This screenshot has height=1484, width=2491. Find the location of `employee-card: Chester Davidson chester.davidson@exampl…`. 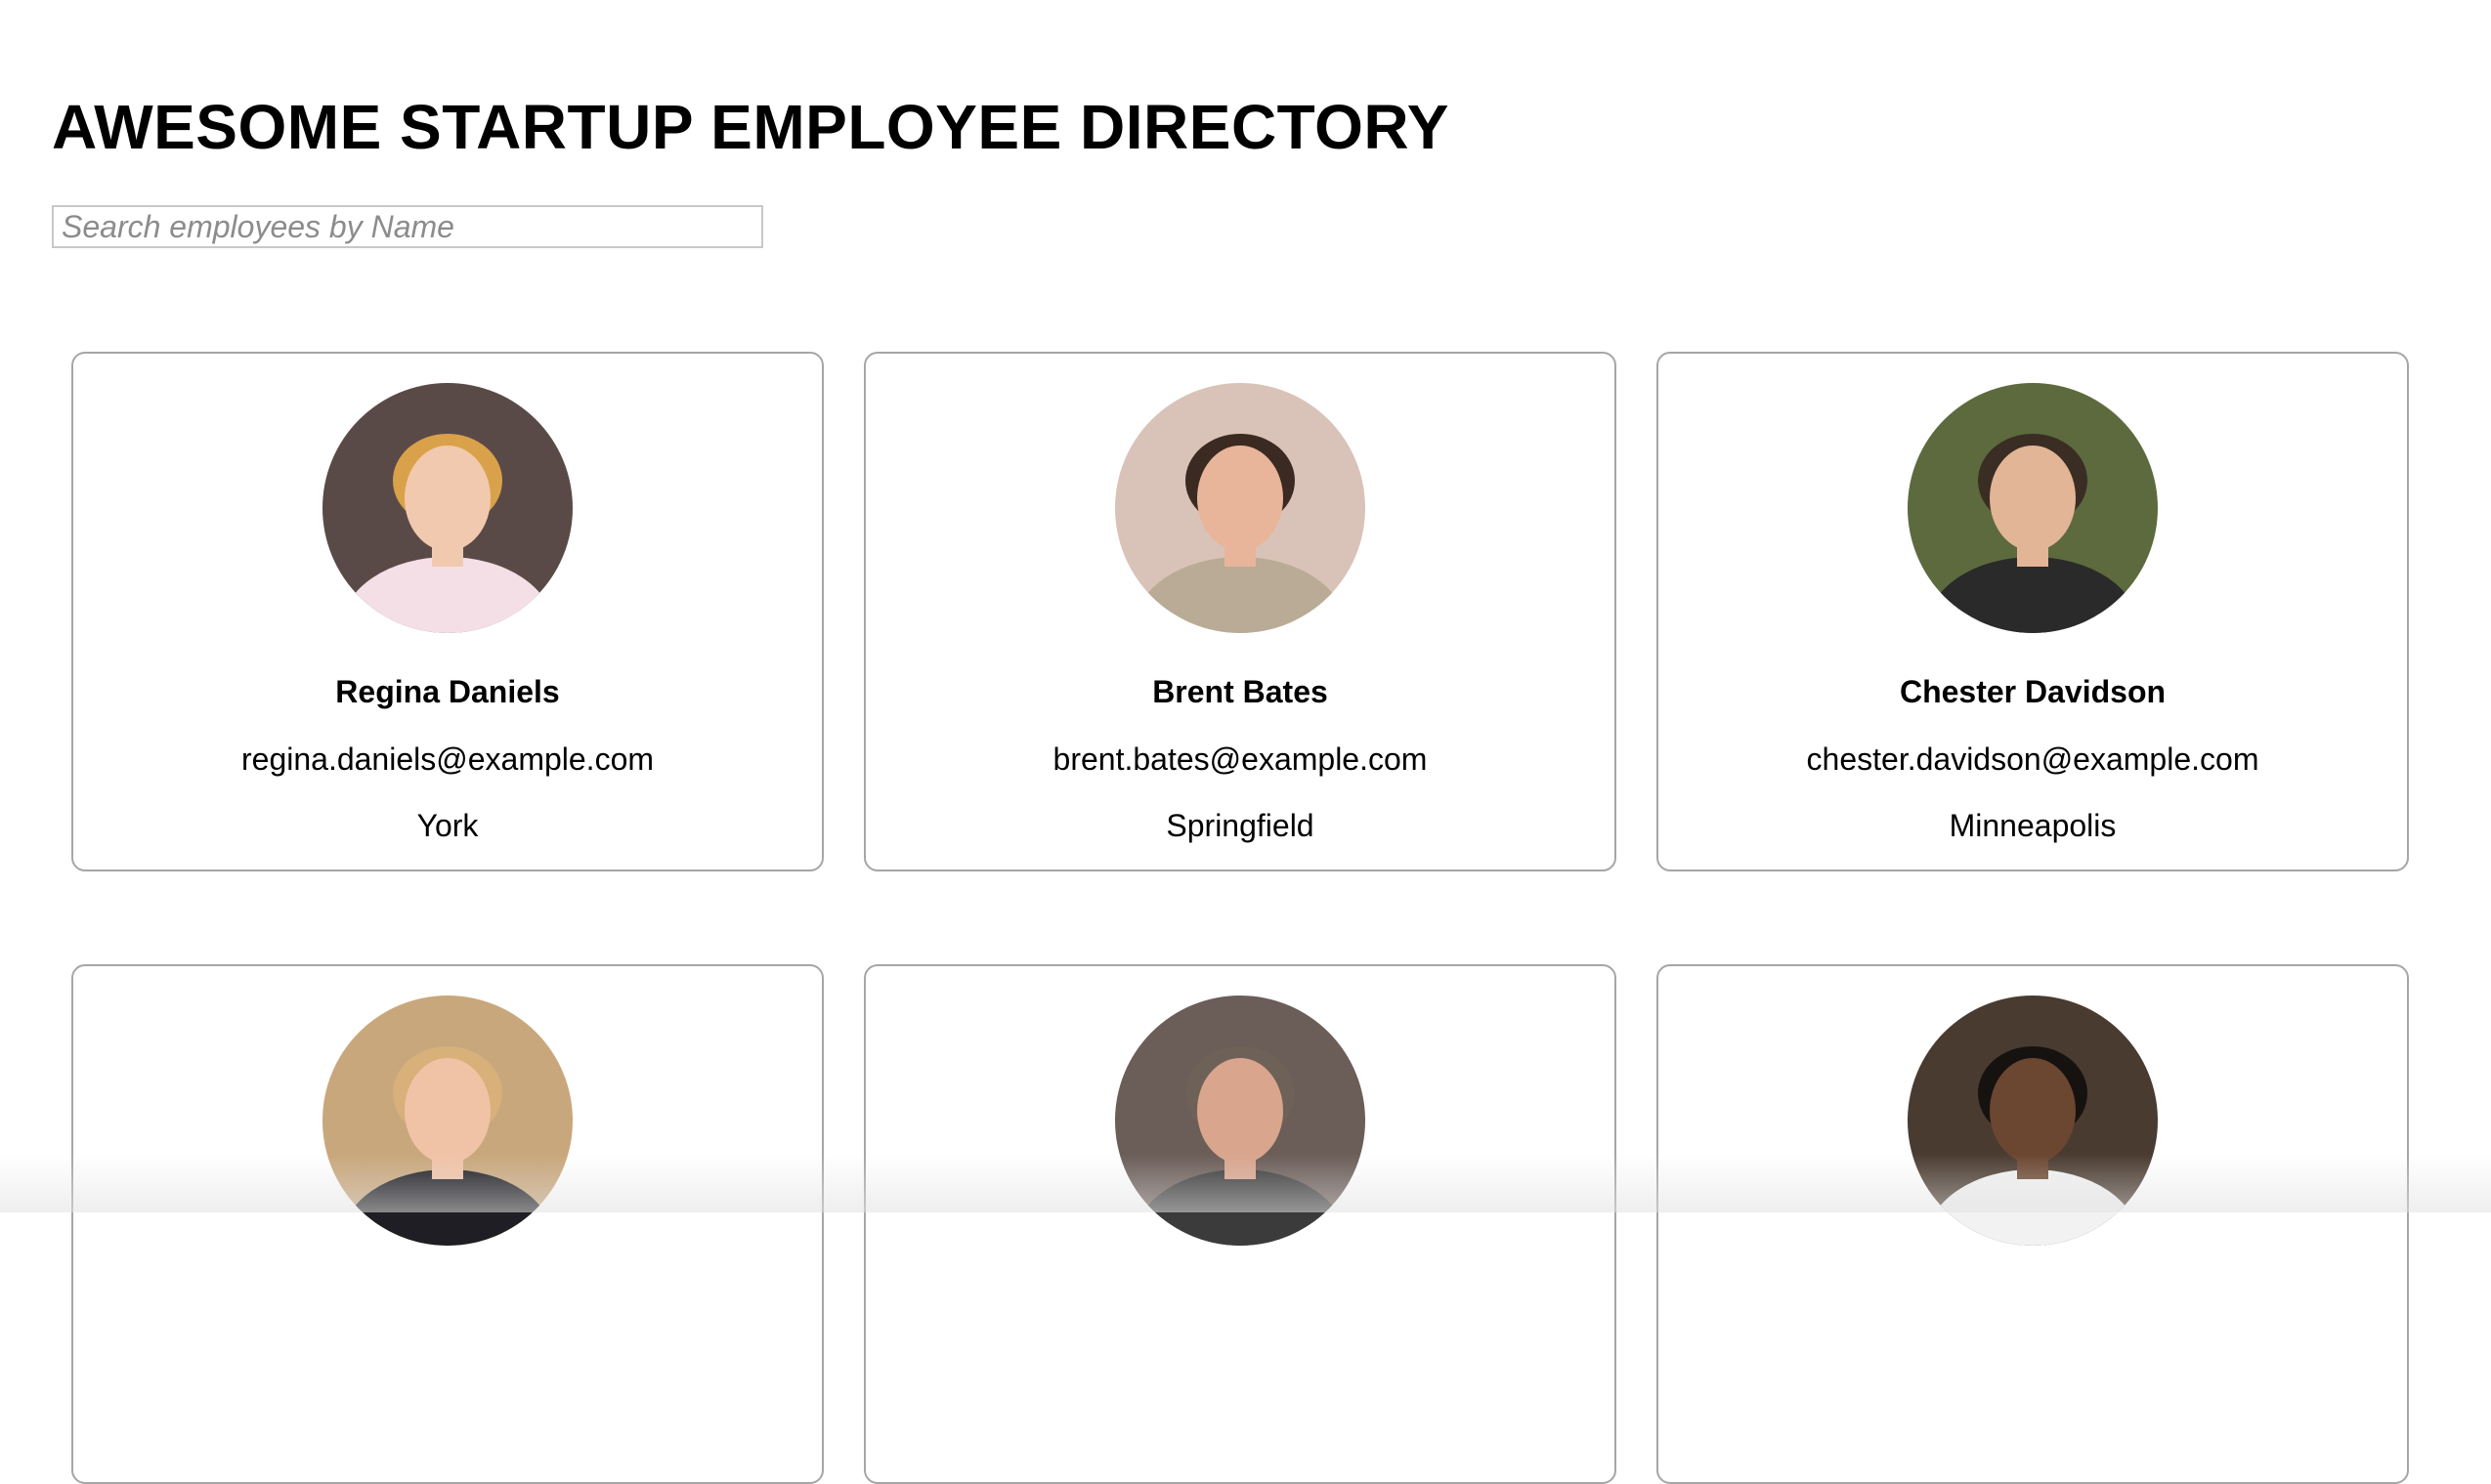

employee-card: Chester Davidson chester.davidson@exampl… is located at coordinates (2032, 612).